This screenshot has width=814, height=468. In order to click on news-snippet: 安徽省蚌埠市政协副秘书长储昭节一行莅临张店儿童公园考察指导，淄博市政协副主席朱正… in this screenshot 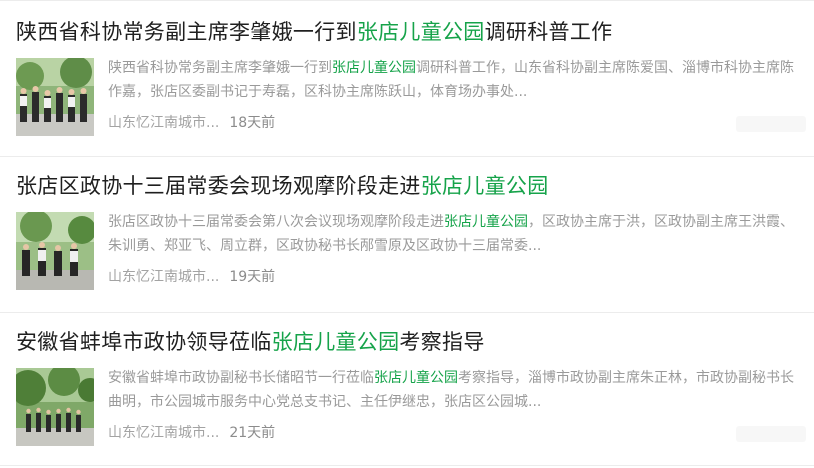, I will do `click(453, 390)`.